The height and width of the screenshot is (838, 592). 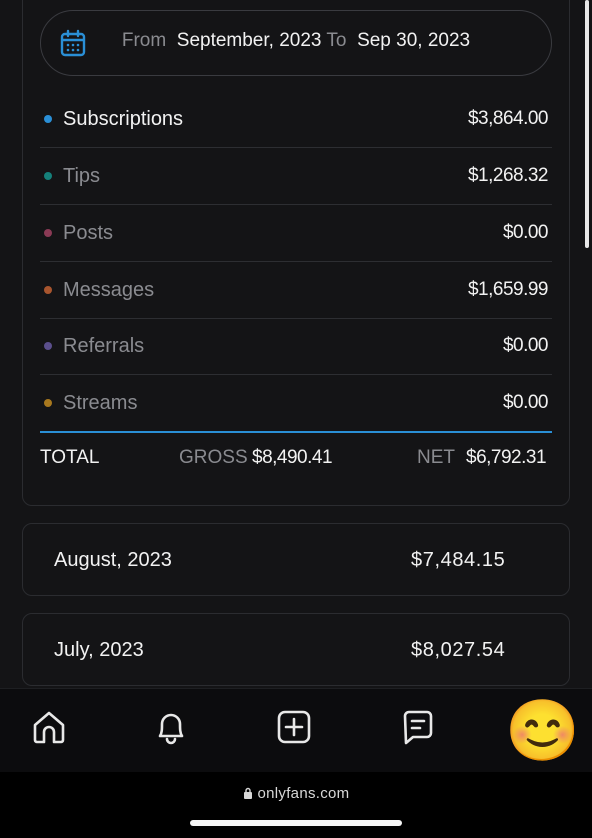 I want to click on category-amount: $3,864.00, so click(x=508, y=118).